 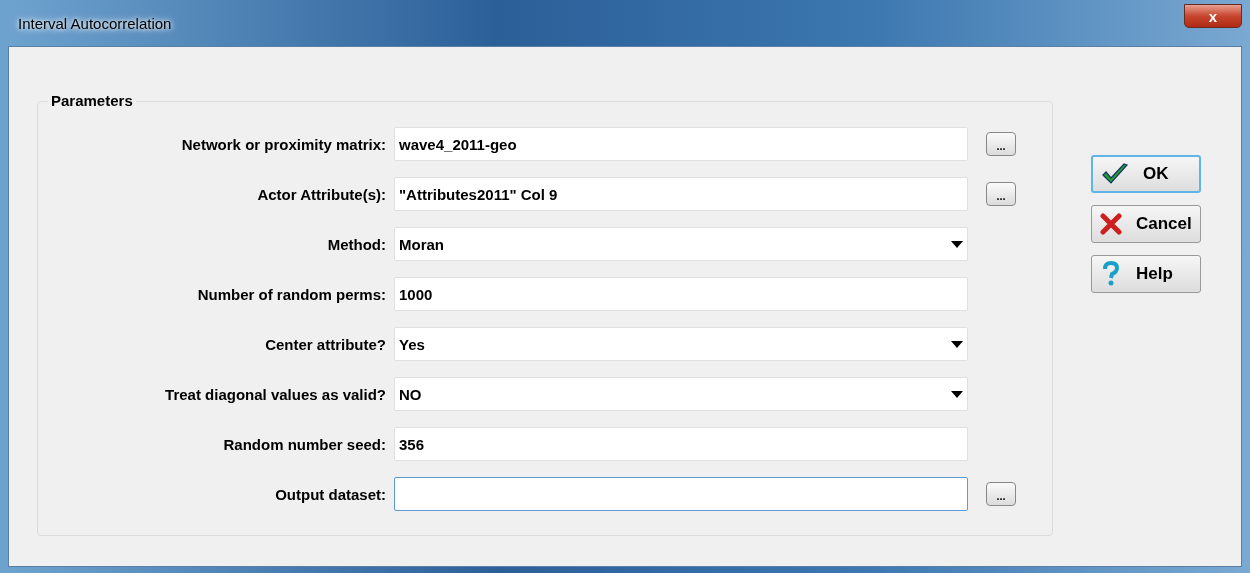 What do you see at coordinates (1146, 224) in the screenshot?
I see `cancel-button: Cancel` at bounding box center [1146, 224].